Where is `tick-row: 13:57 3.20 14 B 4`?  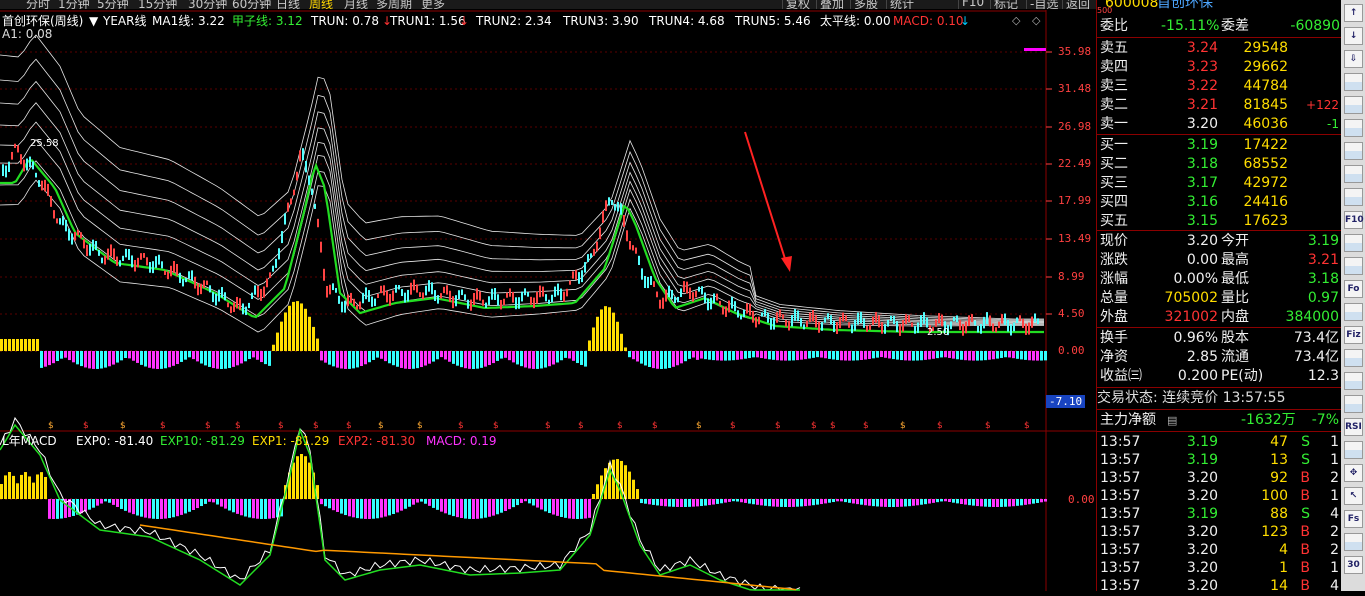 tick-row: 13:57 3.20 14 B 4 is located at coordinates (1219, 586).